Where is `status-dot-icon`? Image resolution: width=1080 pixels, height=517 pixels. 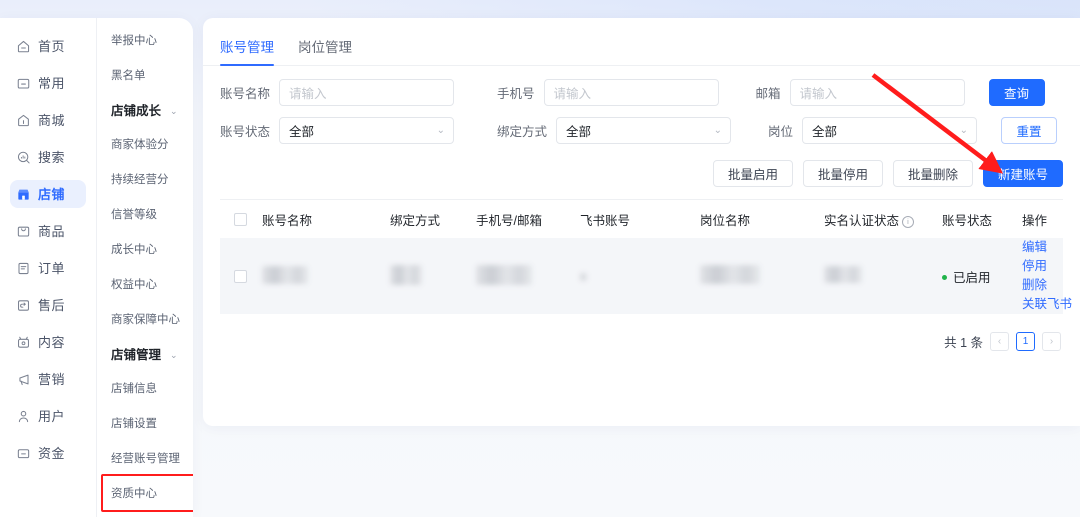
status-dot-icon is located at coordinates (944, 277).